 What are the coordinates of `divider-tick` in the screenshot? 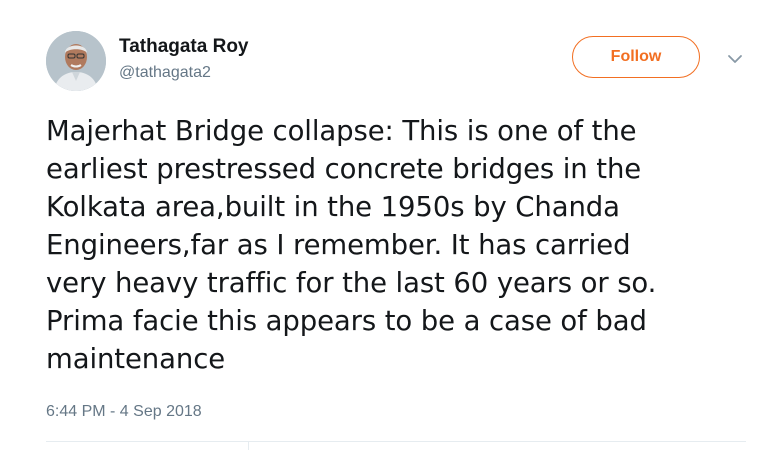 It's located at (248, 445).